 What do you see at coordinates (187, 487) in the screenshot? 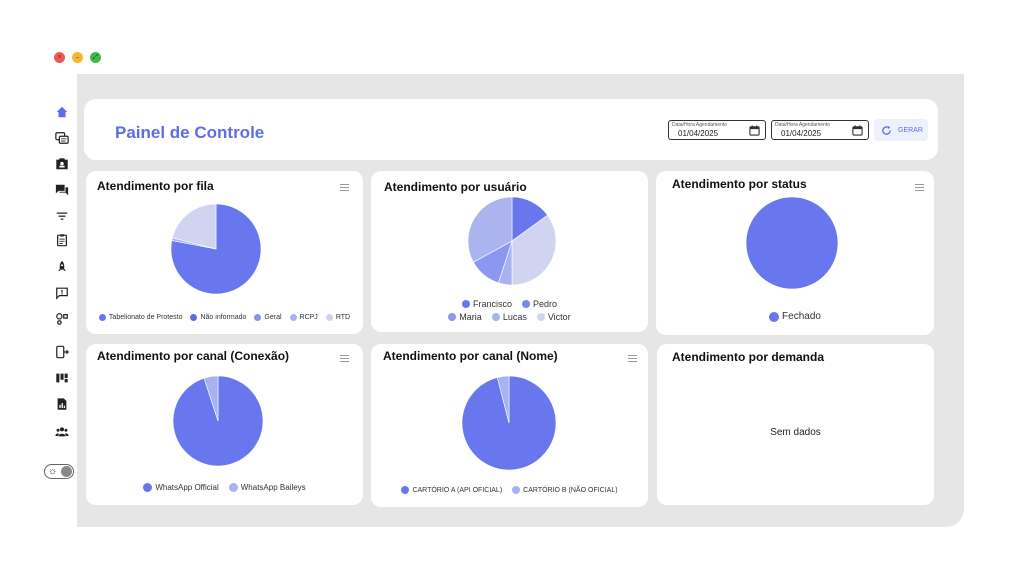
I see `legend-label: WhatsApp Official` at bounding box center [187, 487].